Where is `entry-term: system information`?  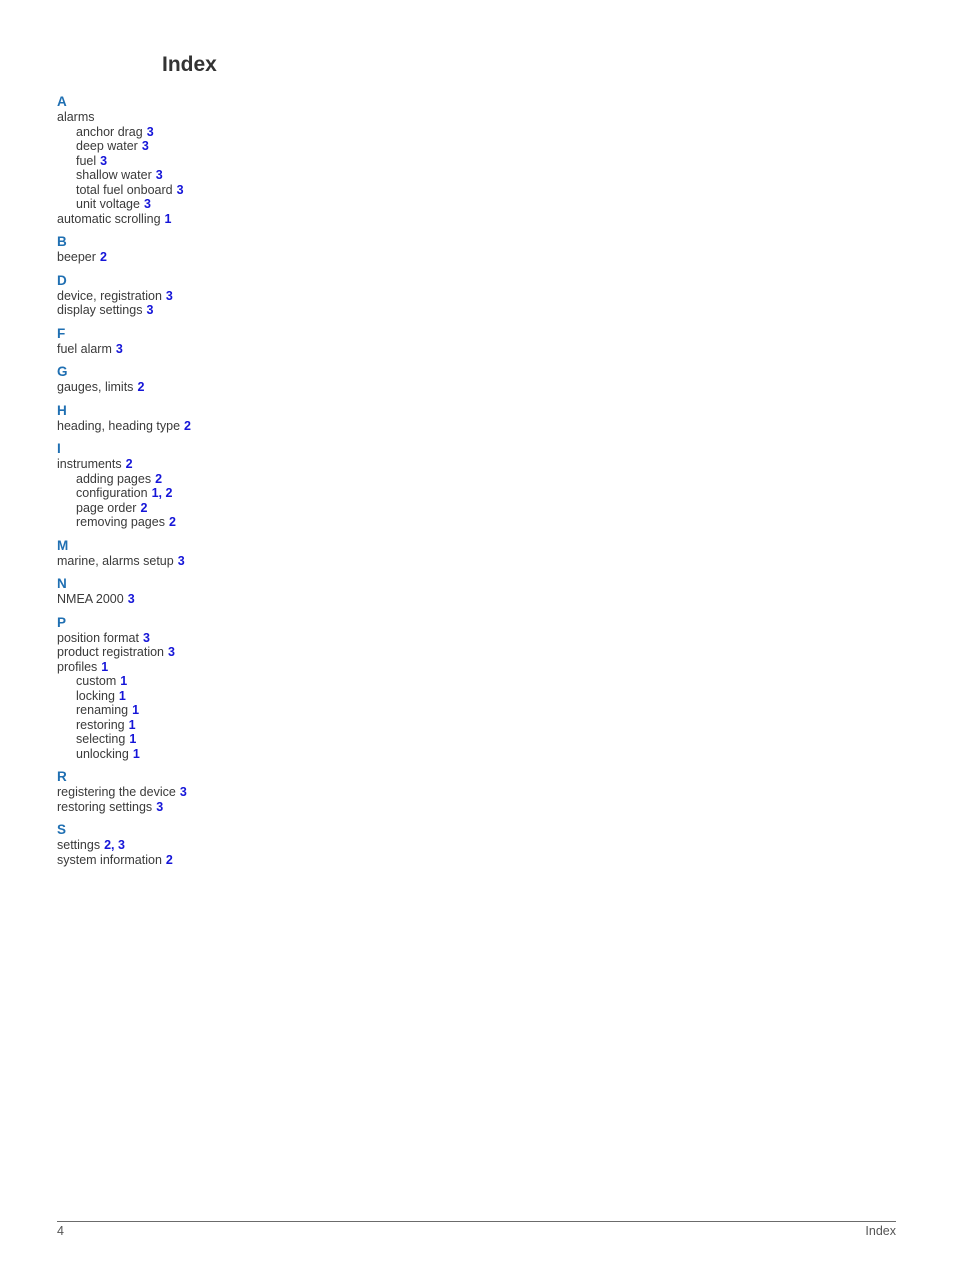
entry-term: system information is located at coordinates (109, 859).